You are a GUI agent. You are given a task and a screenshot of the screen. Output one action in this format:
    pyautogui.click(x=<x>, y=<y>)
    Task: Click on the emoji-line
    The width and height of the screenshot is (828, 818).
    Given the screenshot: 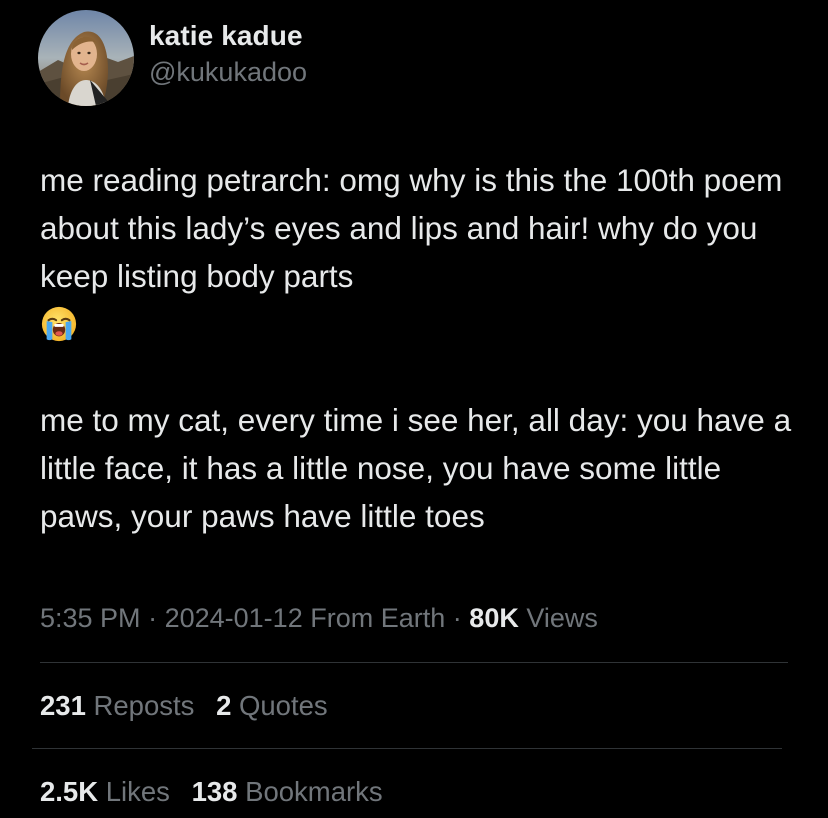 What is the action you would take?
    pyautogui.click(x=420, y=324)
    